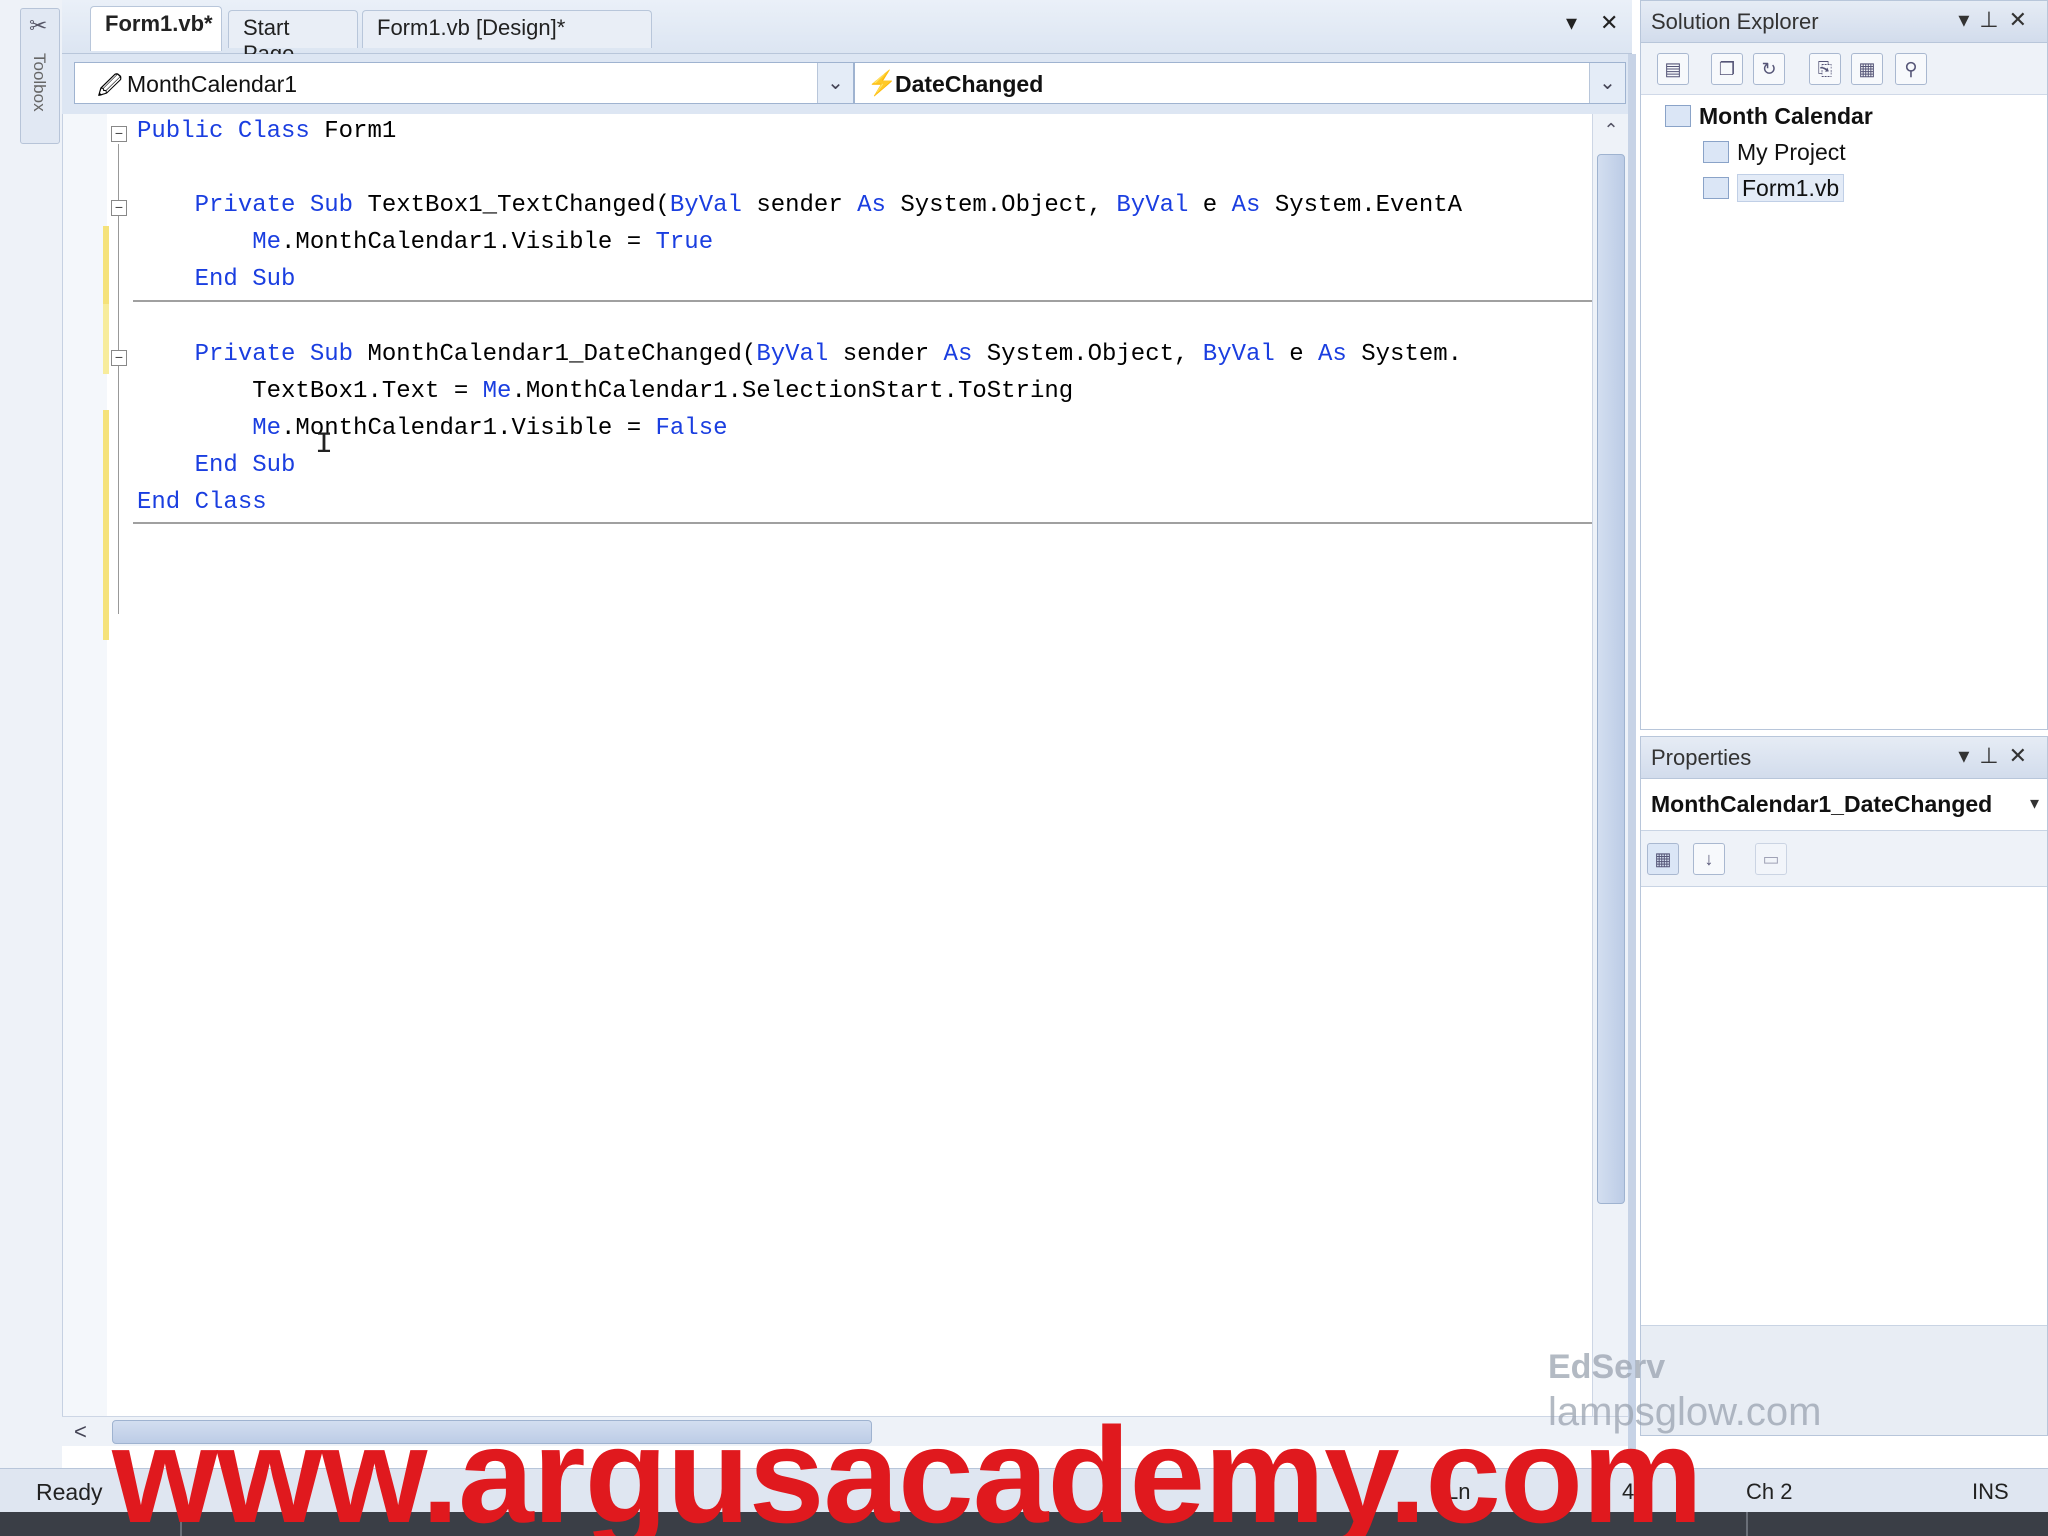 This screenshot has width=2048, height=1536. I want to click on object-combo-value: MonthCalendar1, so click(212, 84).